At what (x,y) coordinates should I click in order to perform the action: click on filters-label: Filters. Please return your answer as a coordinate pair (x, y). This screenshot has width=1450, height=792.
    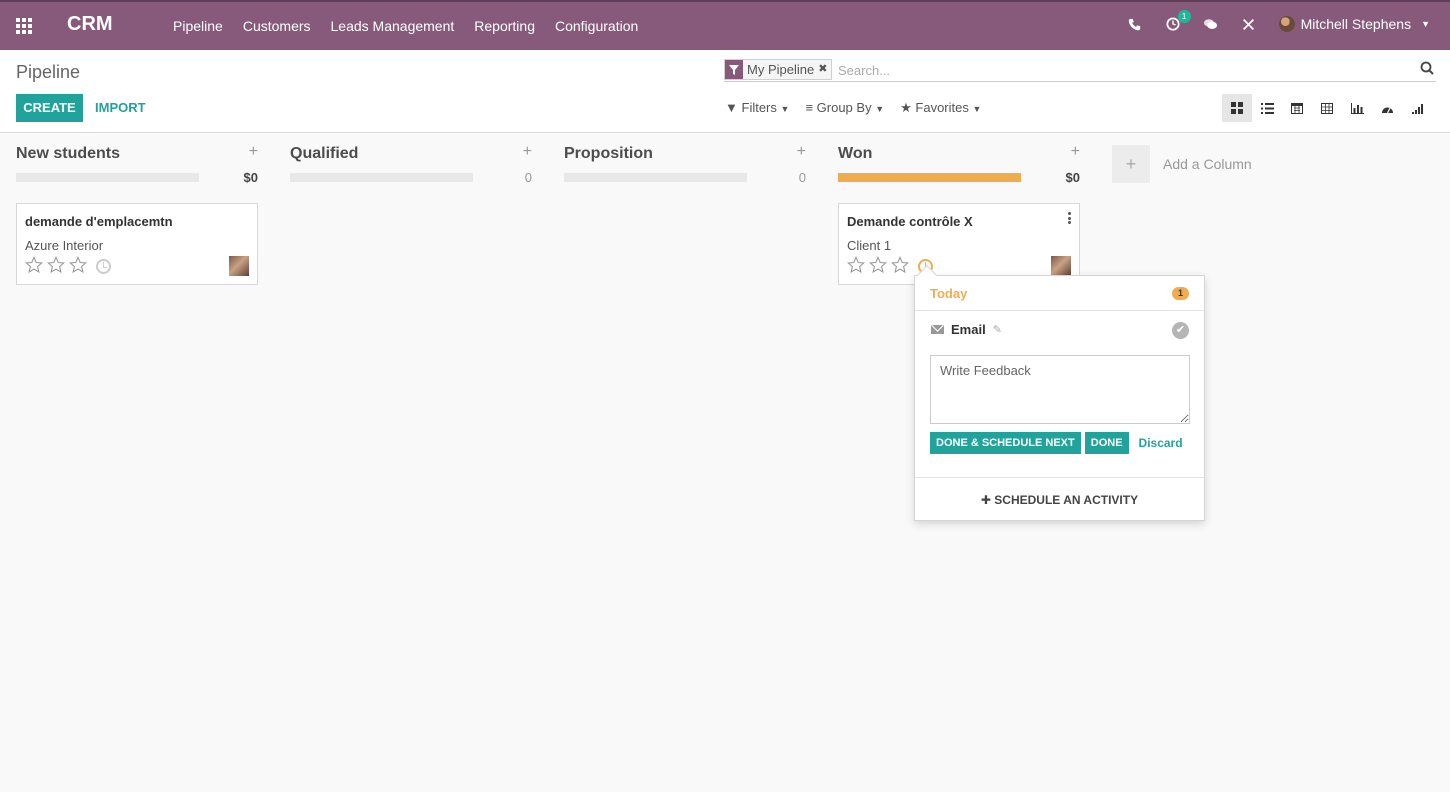
    Looking at the image, I should click on (759, 107).